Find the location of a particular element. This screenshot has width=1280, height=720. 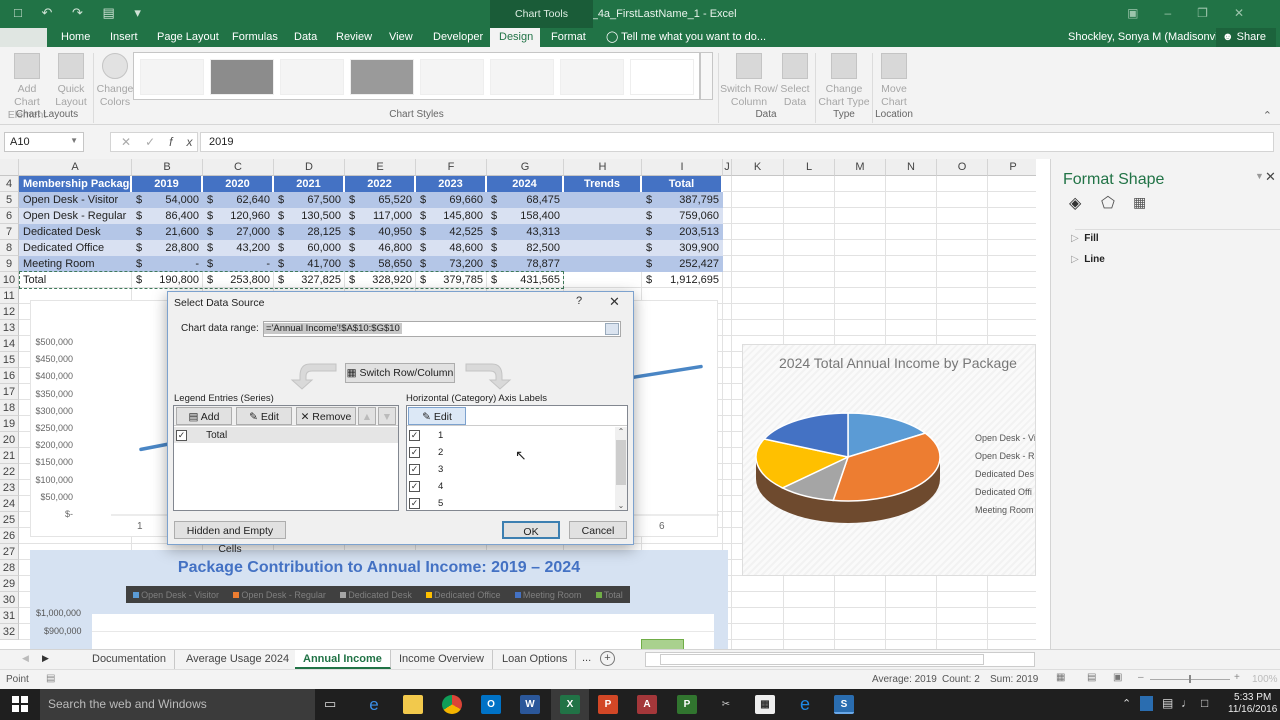

fill-section: ▷ Fill is located at coordinates (1085, 238).